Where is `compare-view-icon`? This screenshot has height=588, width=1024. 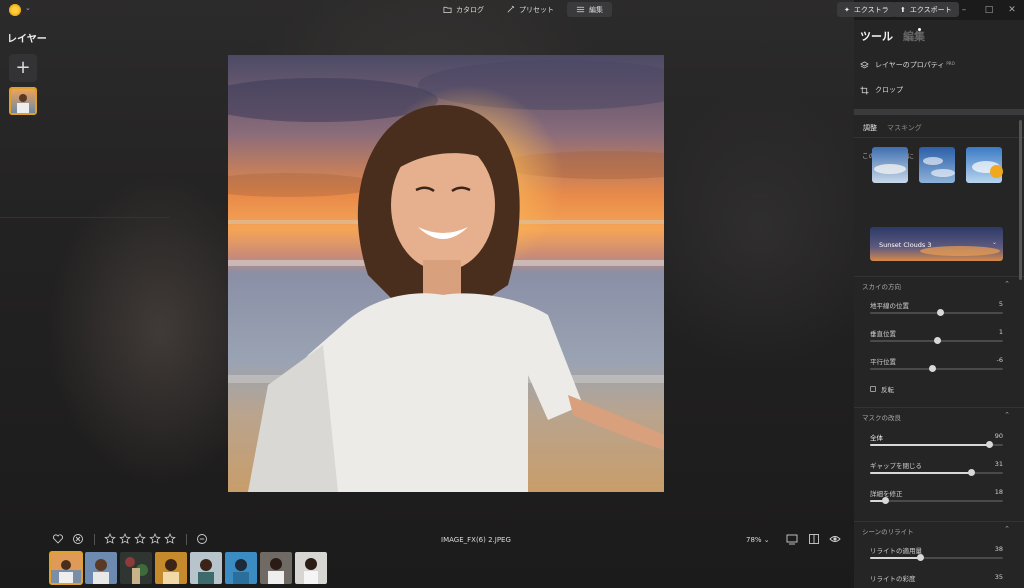 compare-view-icon is located at coordinates (792, 539).